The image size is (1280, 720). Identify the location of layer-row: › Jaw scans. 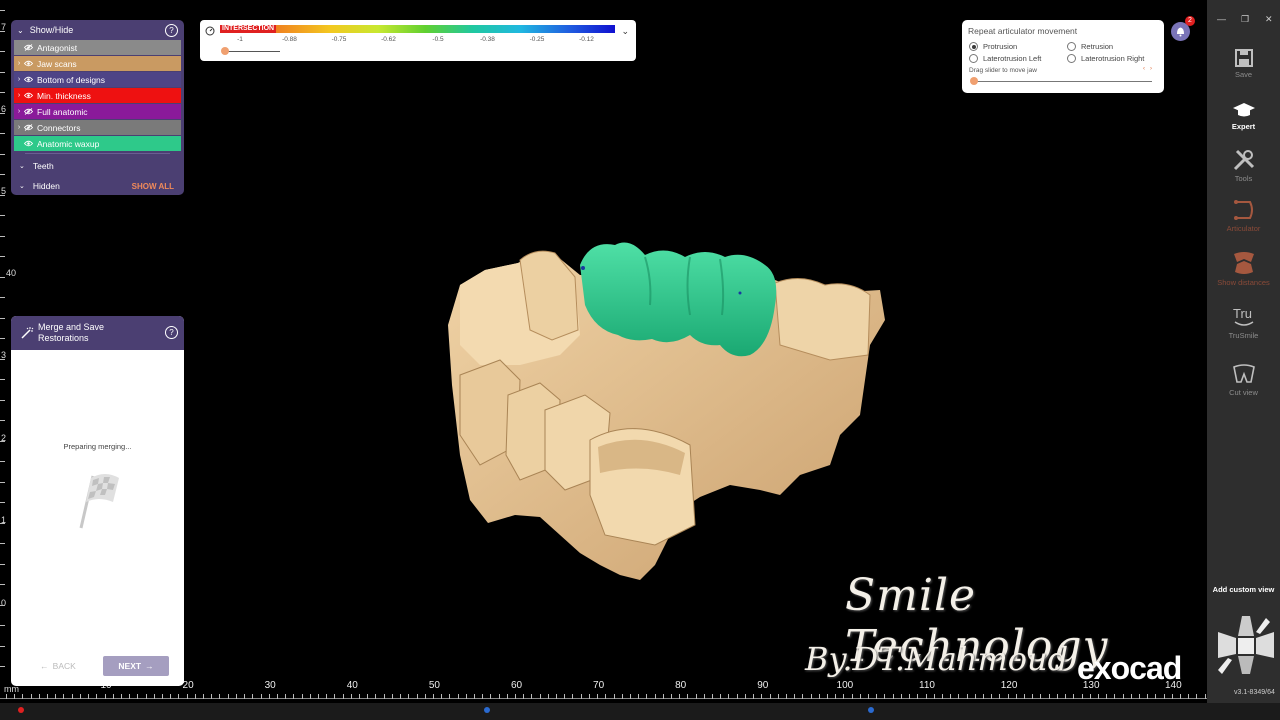
(97, 63).